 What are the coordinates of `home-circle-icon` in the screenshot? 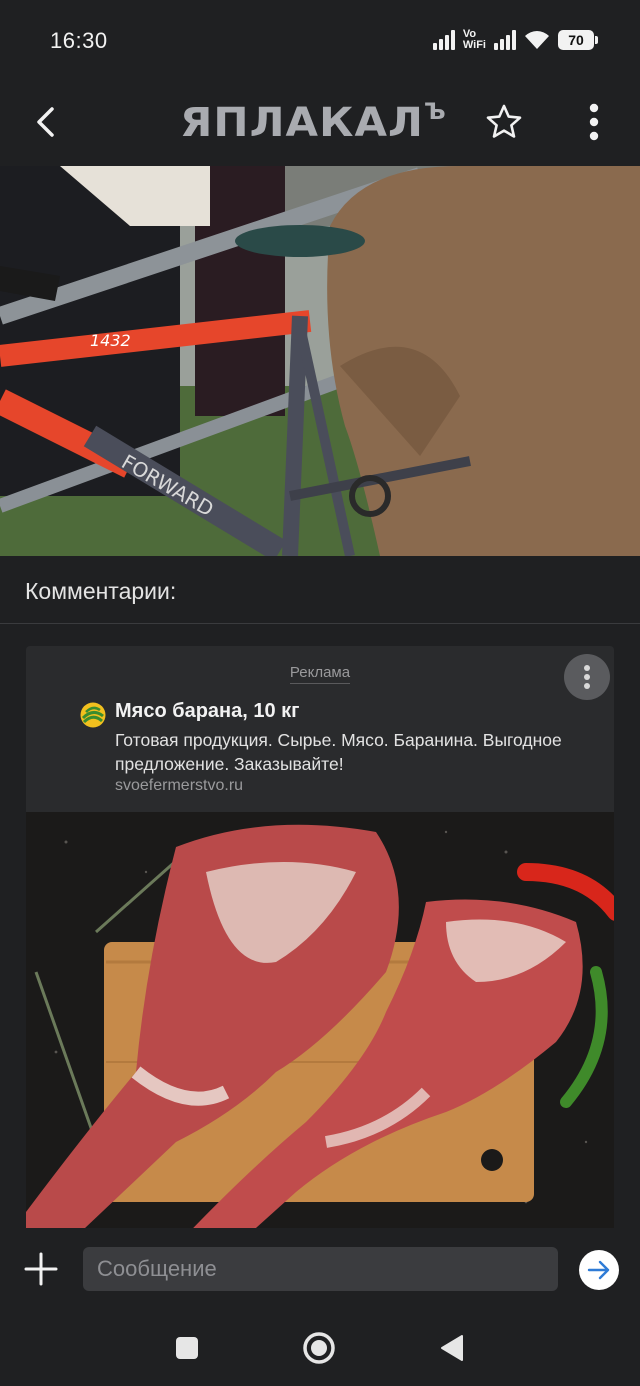 It's located at (319, 1348).